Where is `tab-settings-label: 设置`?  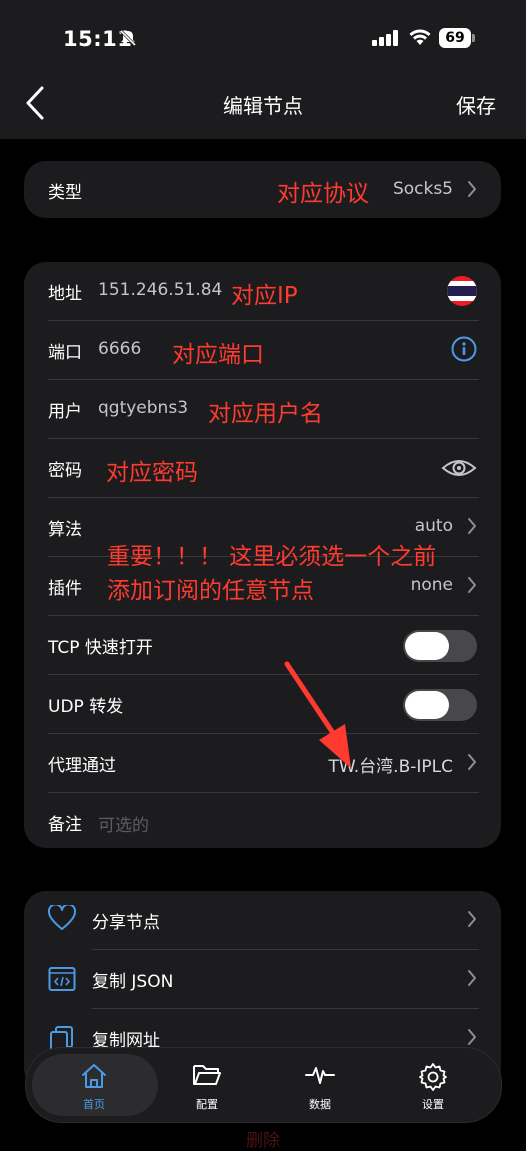 tab-settings-label: 设置 is located at coordinates (433, 1104).